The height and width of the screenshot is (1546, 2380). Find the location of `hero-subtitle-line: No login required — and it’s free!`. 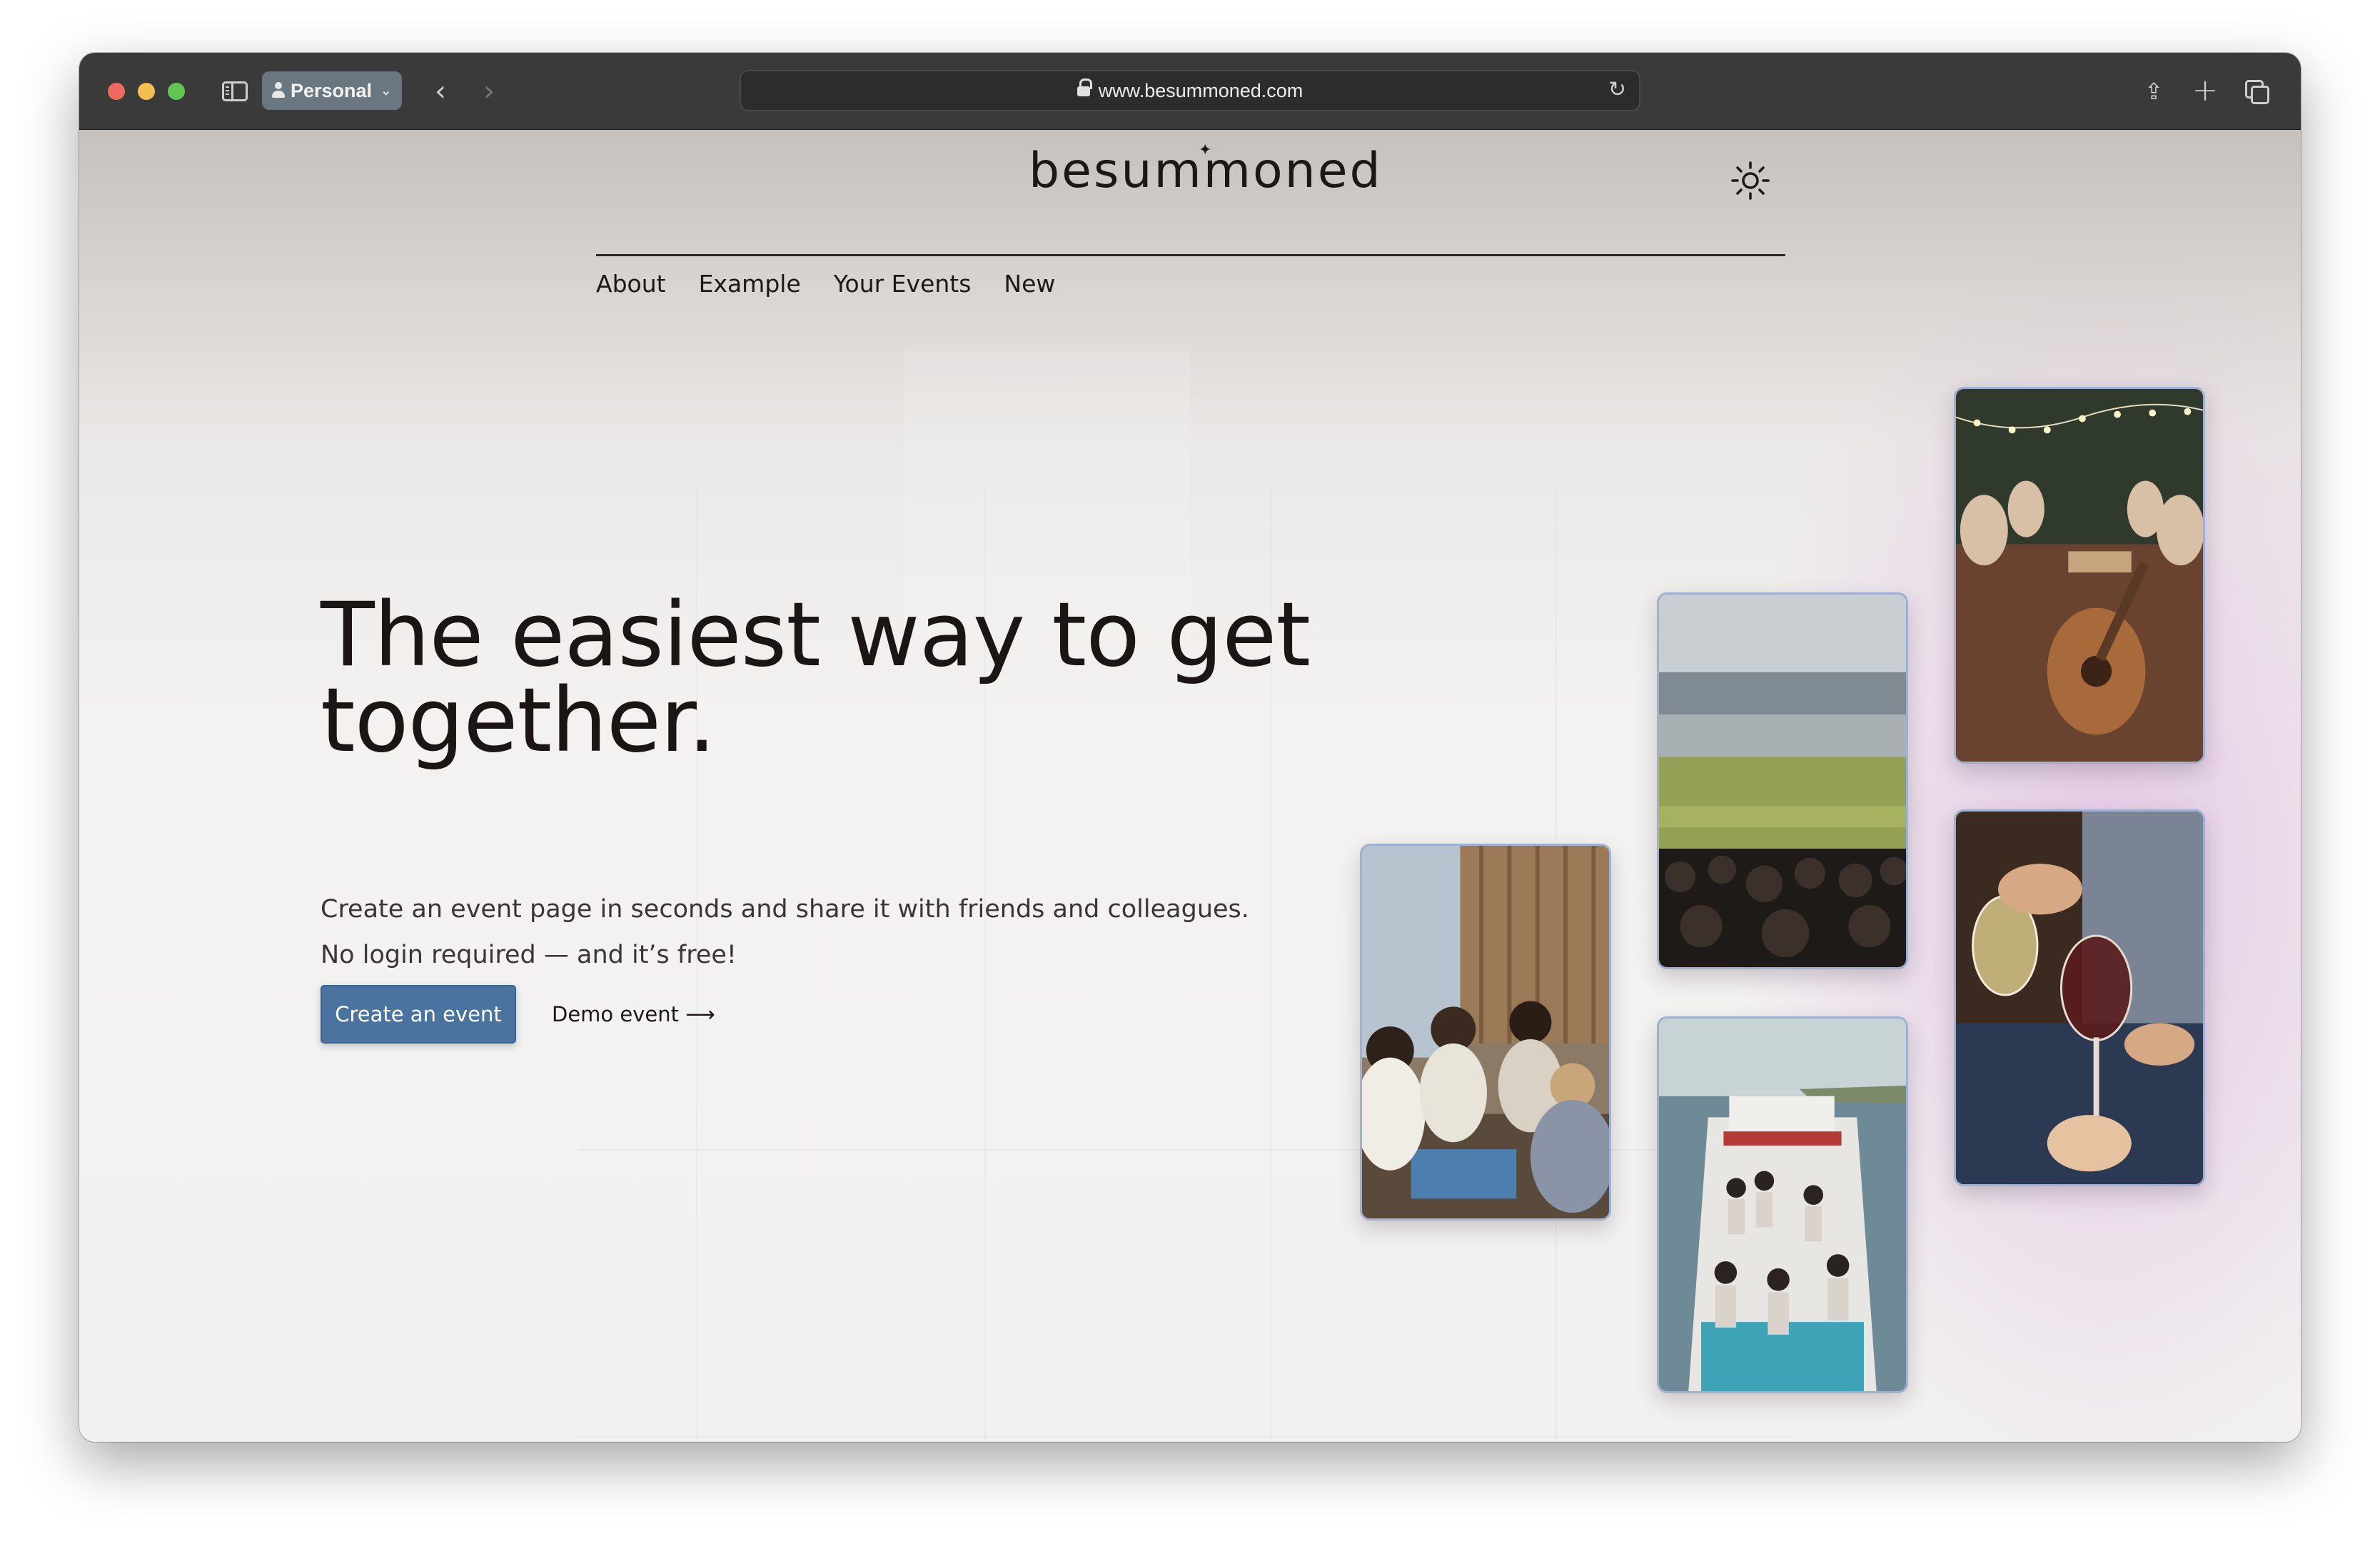

hero-subtitle-line: No login required — and it’s free! is located at coordinates (529, 955).